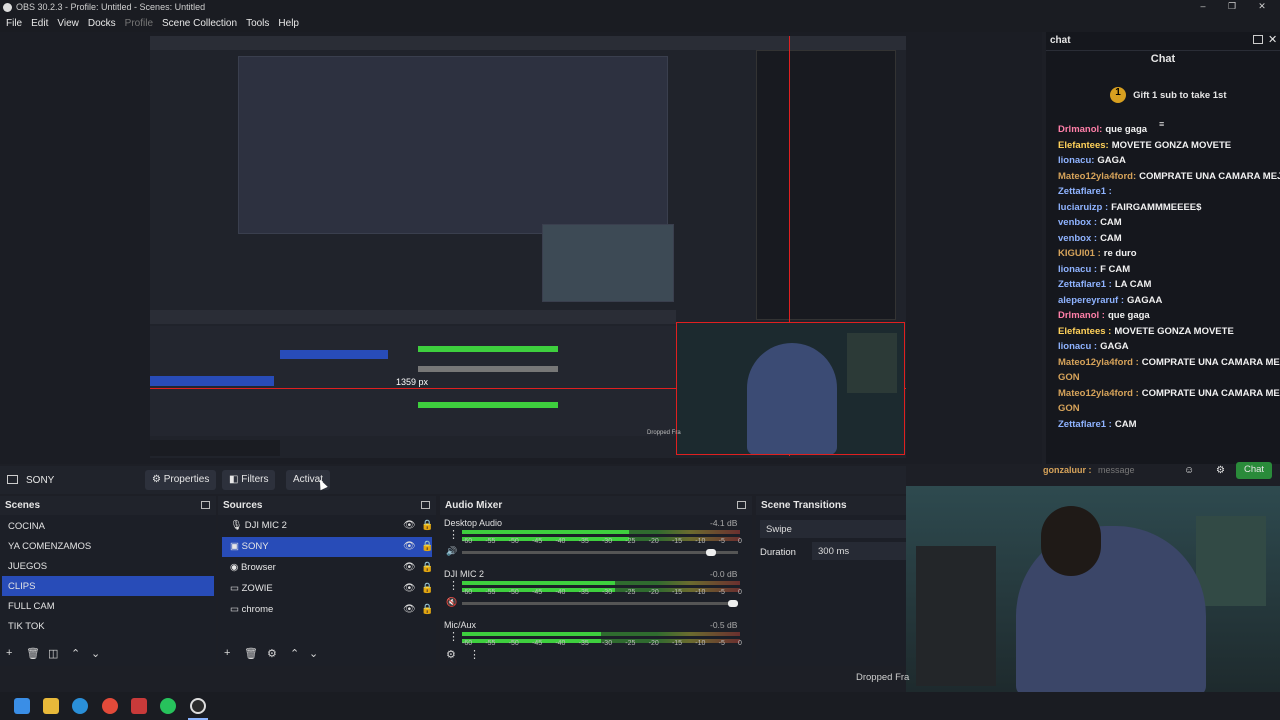 Image resolution: width=1280 pixels, height=720 pixels. Describe the element at coordinates (1079, 253) in the screenshot. I see `chat-username: KIGUI01 :` at that location.